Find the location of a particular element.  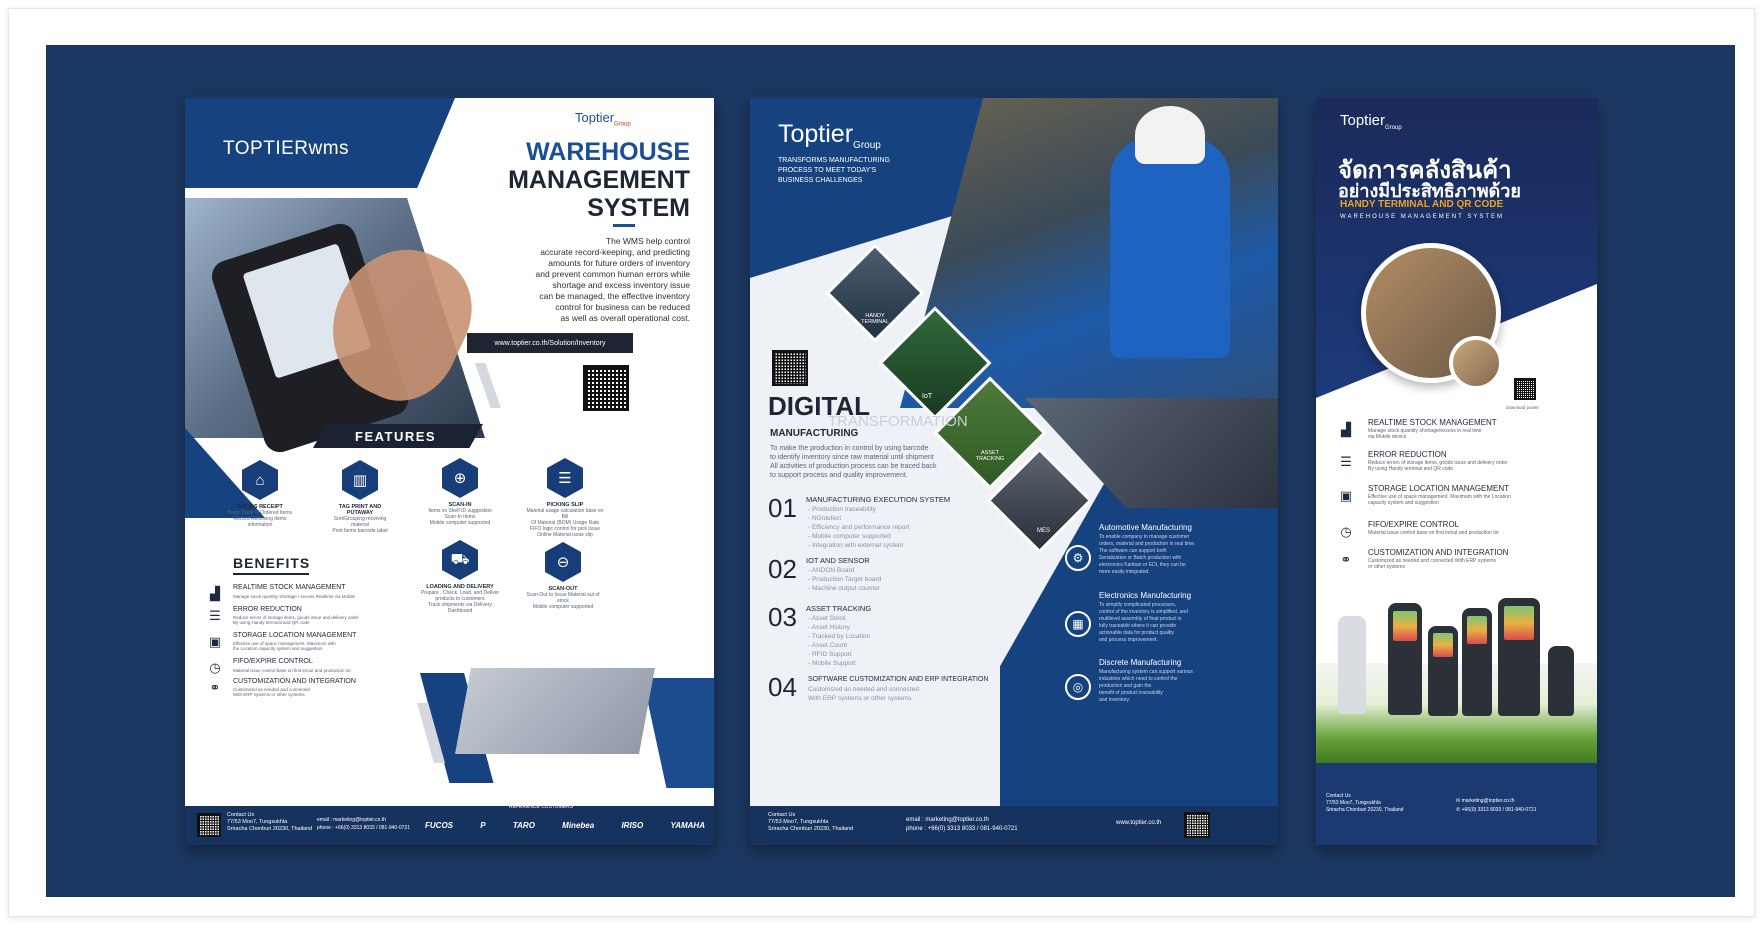

minus-circle-icon: ⊖ is located at coordinates (563, 562).